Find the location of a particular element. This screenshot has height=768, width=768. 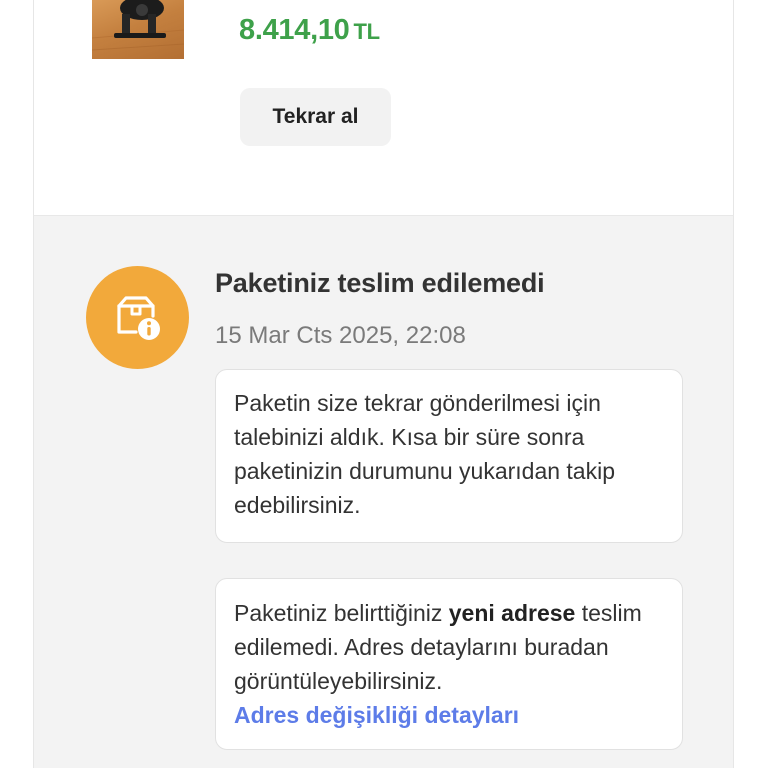

event-date: 15 Mar Cts 2025, 22:08 is located at coordinates (340, 335).